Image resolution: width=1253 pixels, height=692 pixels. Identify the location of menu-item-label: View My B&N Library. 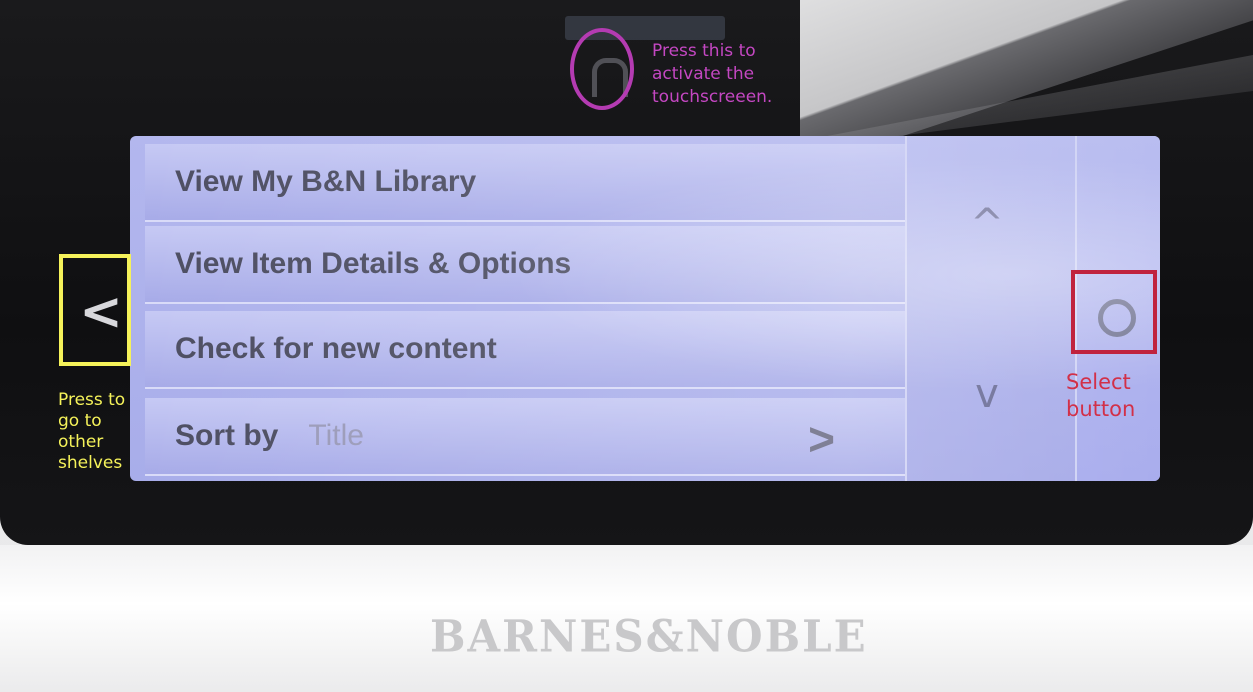
(326, 181).